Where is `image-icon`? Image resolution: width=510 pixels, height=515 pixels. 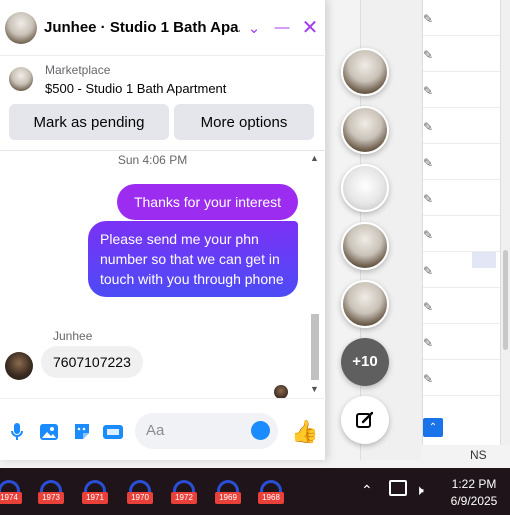
image-icon is located at coordinates (49, 432).